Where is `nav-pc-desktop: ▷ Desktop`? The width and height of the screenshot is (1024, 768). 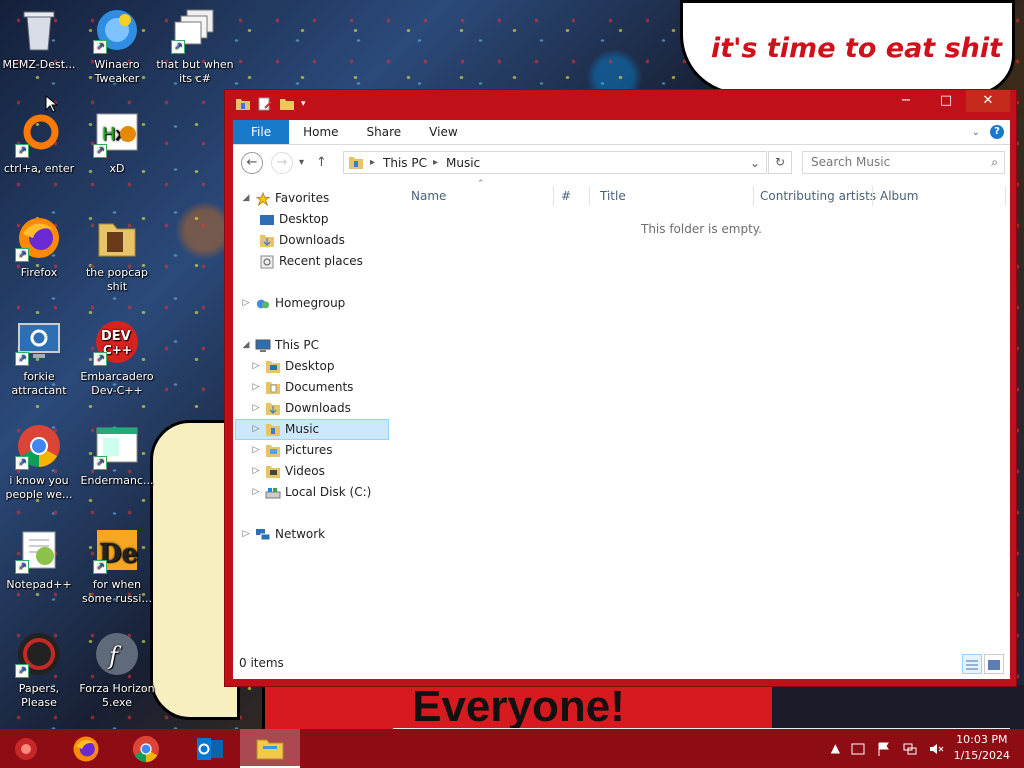 nav-pc-desktop: ▷ Desktop is located at coordinates (293, 366).